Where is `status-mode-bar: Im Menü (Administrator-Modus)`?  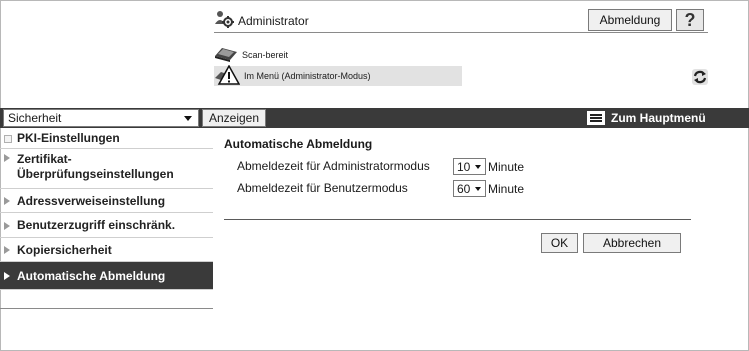 status-mode-bar: Im Menü (Administrator-Modus) is located at coordinates (338, 75).